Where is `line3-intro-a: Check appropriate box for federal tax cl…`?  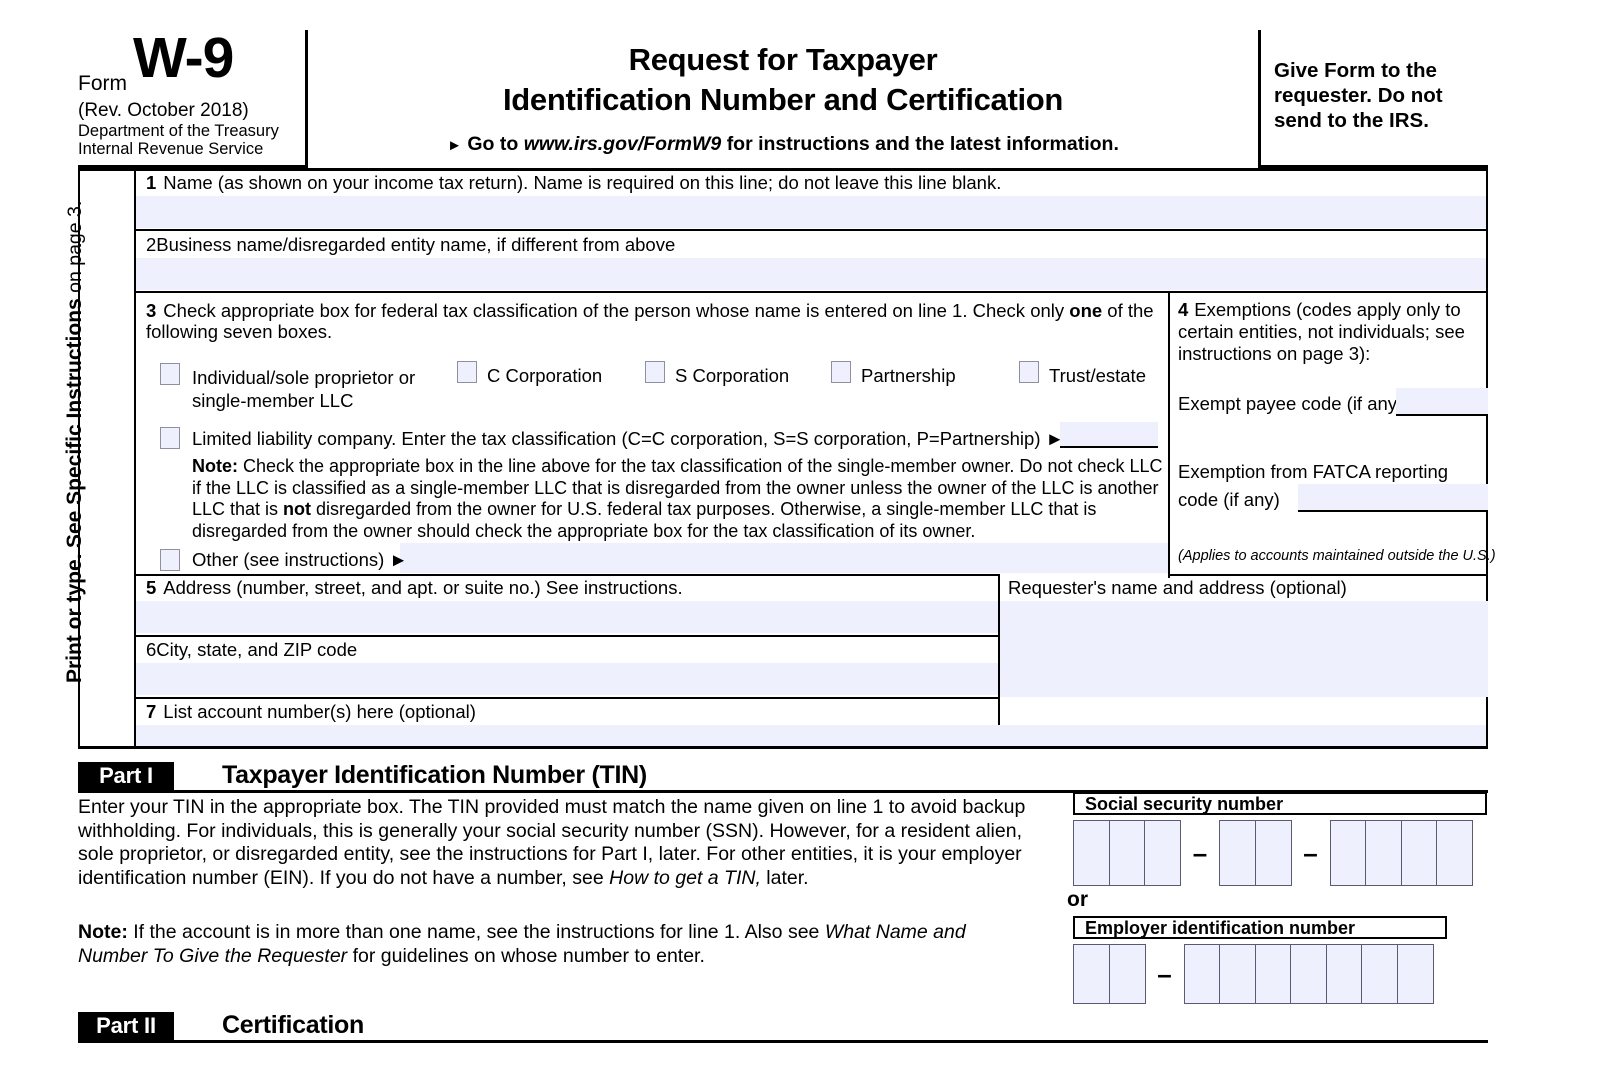
line3-intro-a: Check appropriate box for federal tax cl… is located at coordinates (616, 310).